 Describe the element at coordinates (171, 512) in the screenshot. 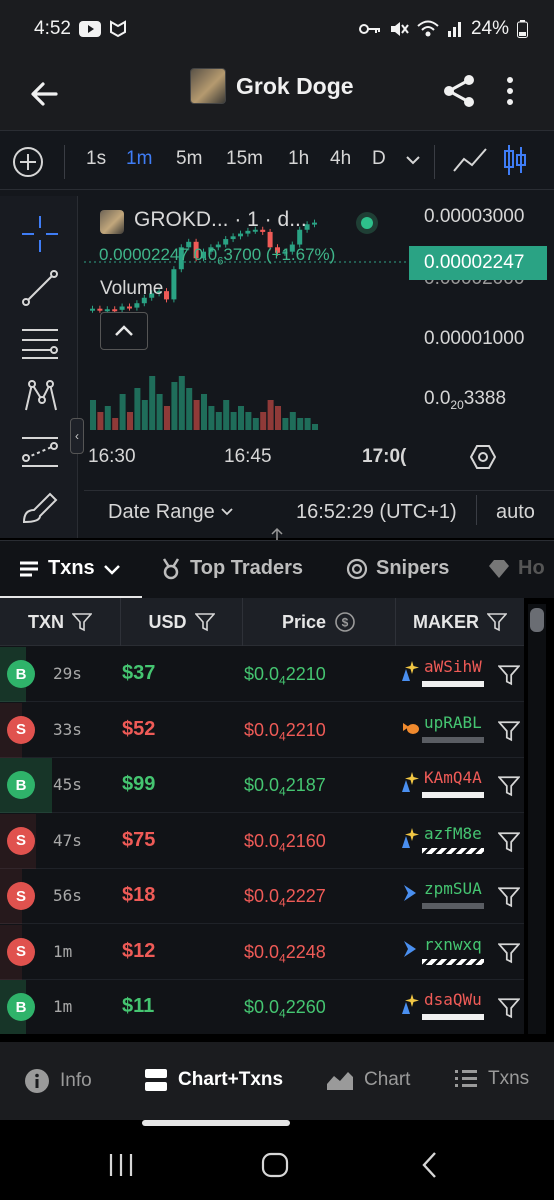

I see `date-range-button: Date Range` at that location.